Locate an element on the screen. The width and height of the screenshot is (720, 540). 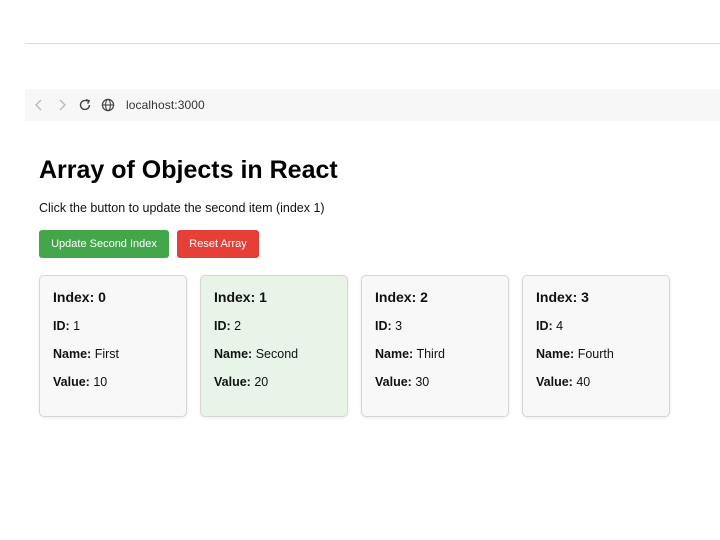
forward-arrow-icon is located at coordinates (62, 105).